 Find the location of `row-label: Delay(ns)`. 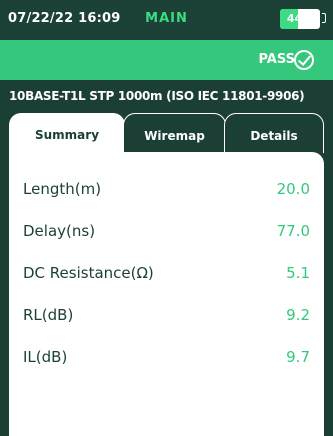

row-label: Delay(ns) is located at coordinates (59, 231).